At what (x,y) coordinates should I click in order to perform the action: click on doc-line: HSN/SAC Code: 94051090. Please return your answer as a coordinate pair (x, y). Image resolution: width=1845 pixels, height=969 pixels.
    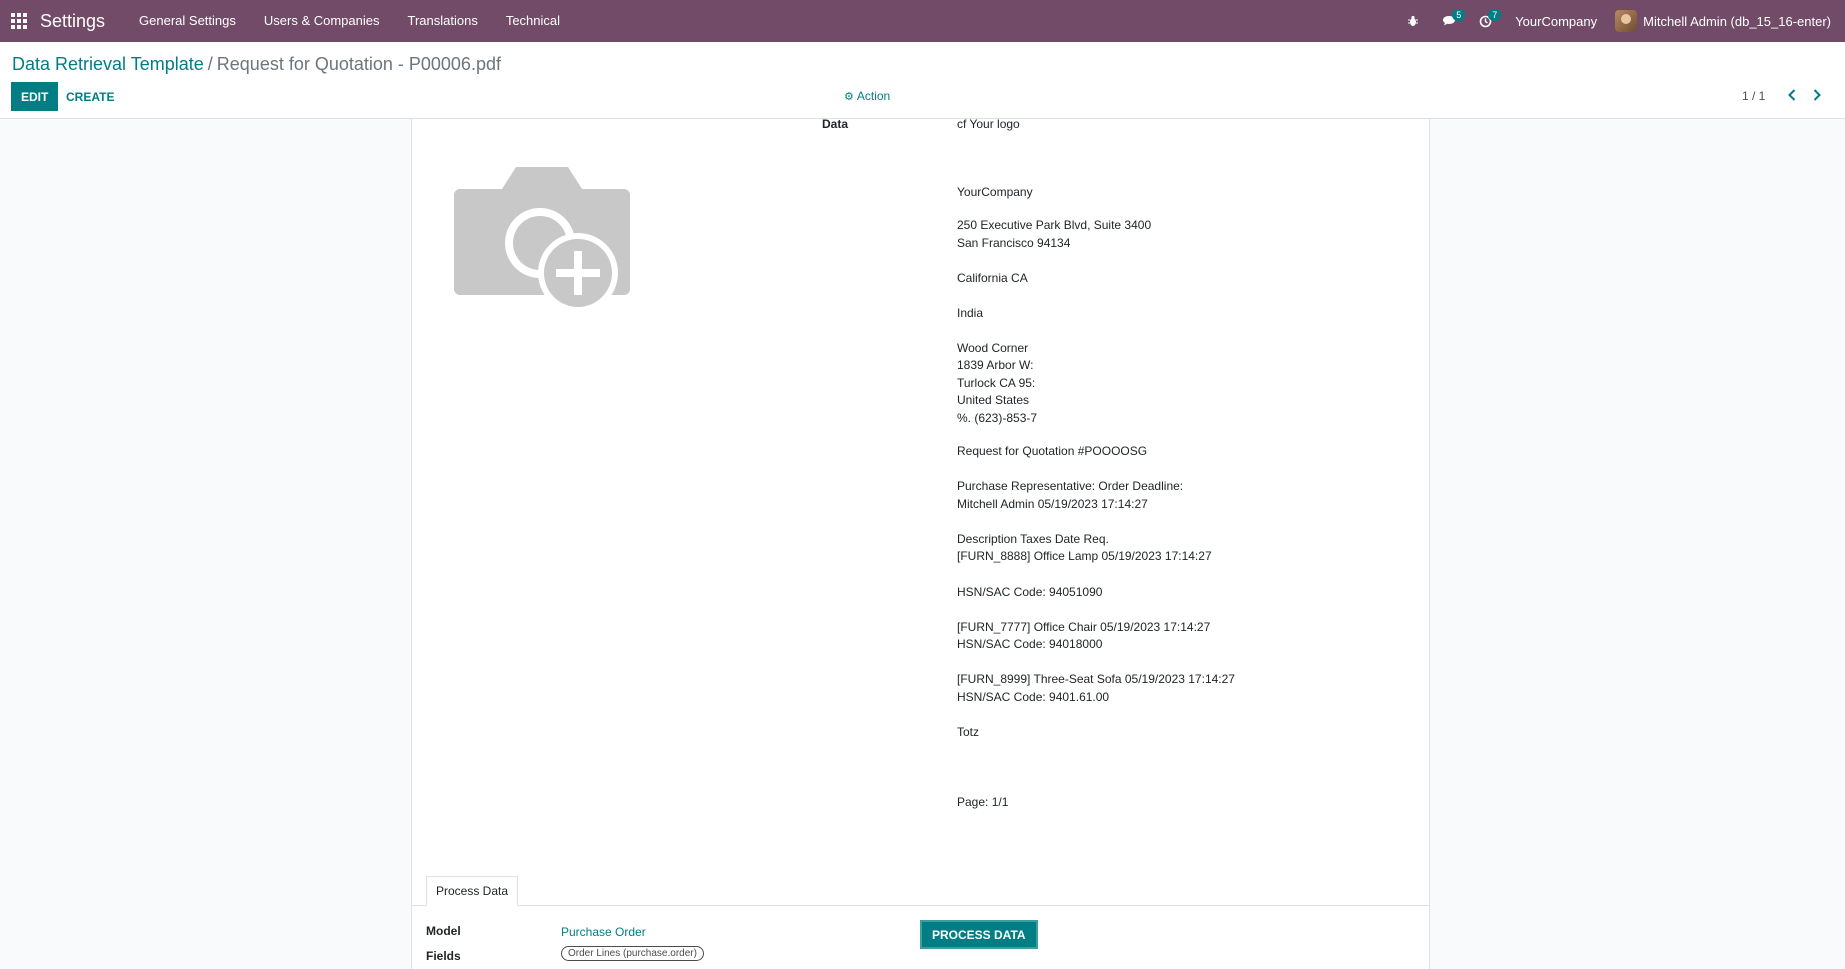
    Looking at the image, I should click on (1030, 592).